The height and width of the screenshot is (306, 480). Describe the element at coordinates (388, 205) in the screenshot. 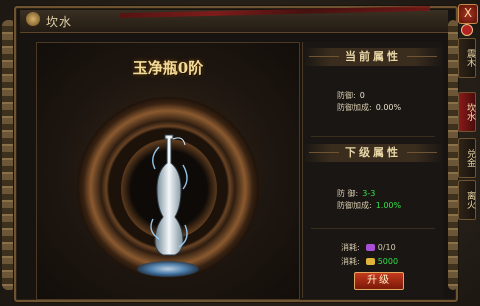

I see `next-defense-bonus-value: 1.00%` at that location.